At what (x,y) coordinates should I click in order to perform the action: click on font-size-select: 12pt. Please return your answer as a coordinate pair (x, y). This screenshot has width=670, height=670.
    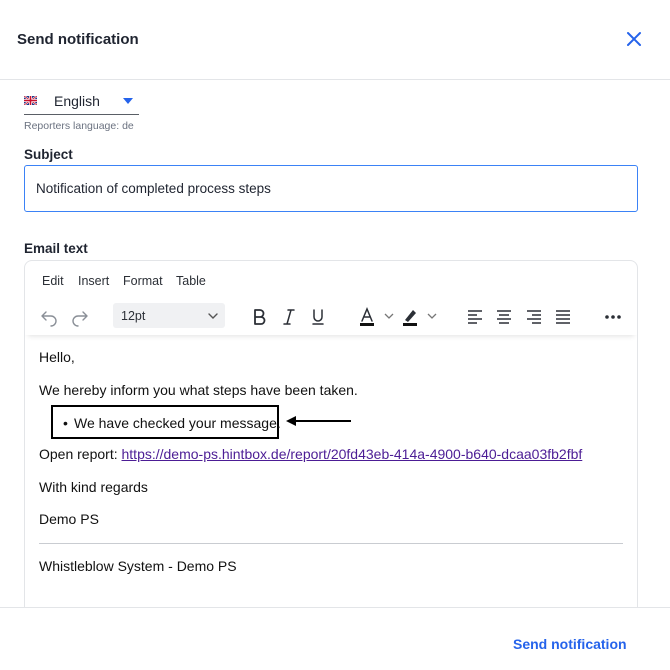
    Looking at the image, I should click on (169, 315).